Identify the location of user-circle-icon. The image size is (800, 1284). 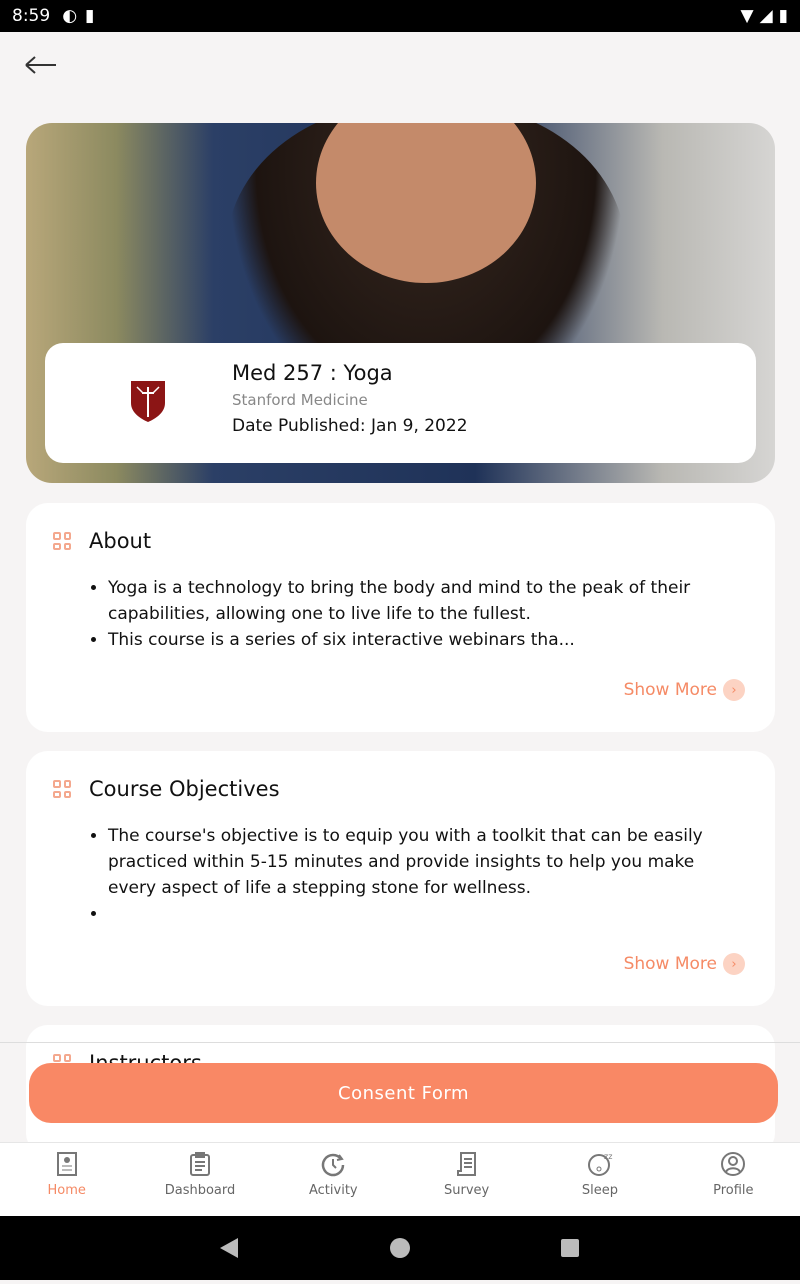
(733, 1164).